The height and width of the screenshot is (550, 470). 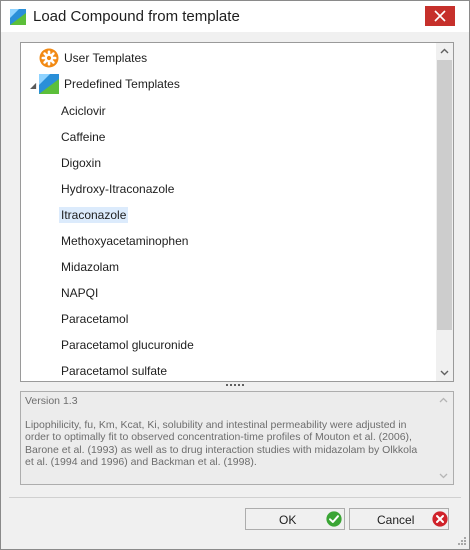 I want to click on template-item-methoxyacetaminophen: Methoxyacetaminophen, so click(x=239, y=240).